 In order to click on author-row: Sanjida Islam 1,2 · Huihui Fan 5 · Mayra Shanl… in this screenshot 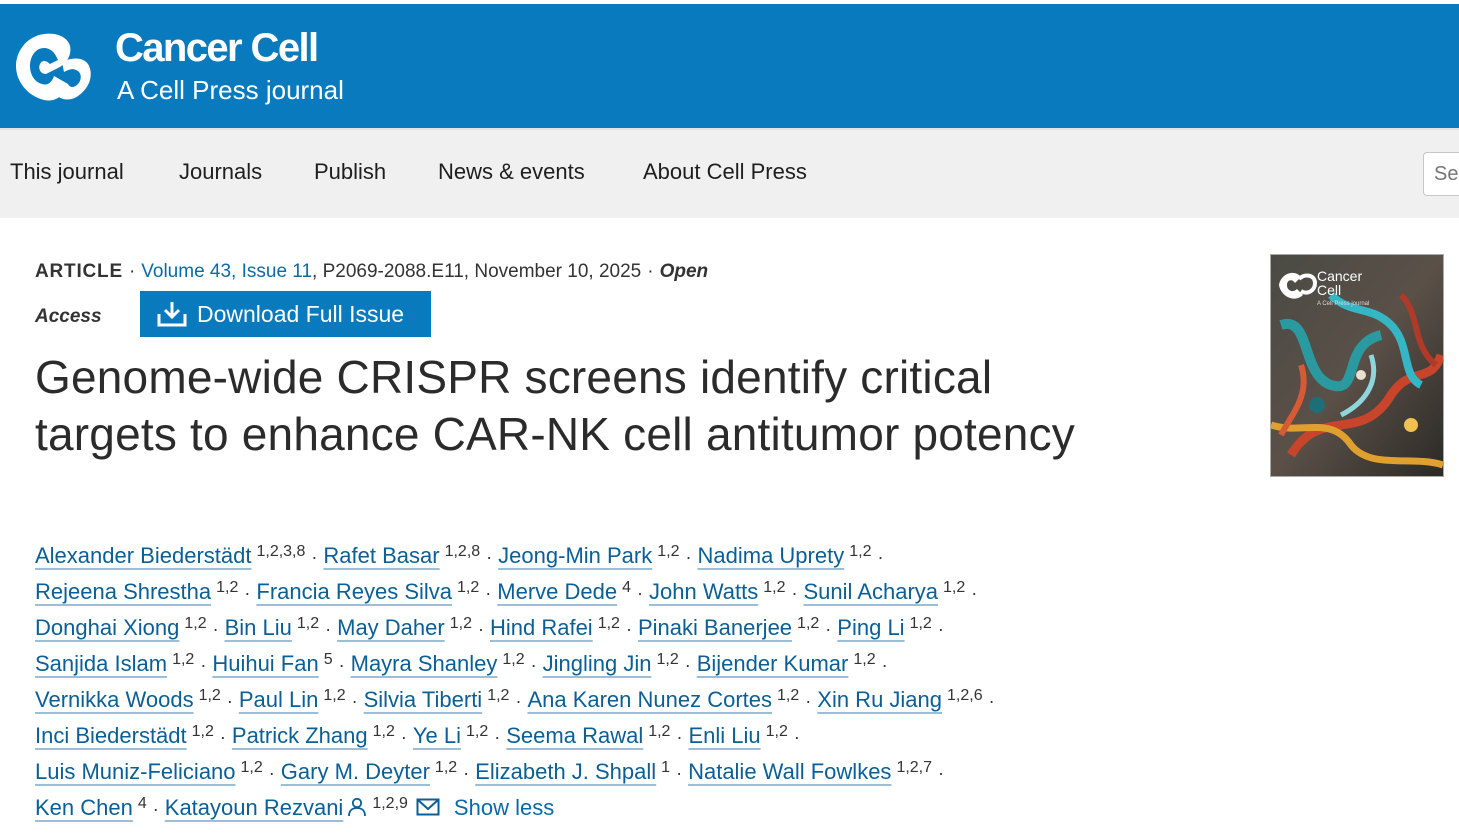, I will do `click(575, 660)`.